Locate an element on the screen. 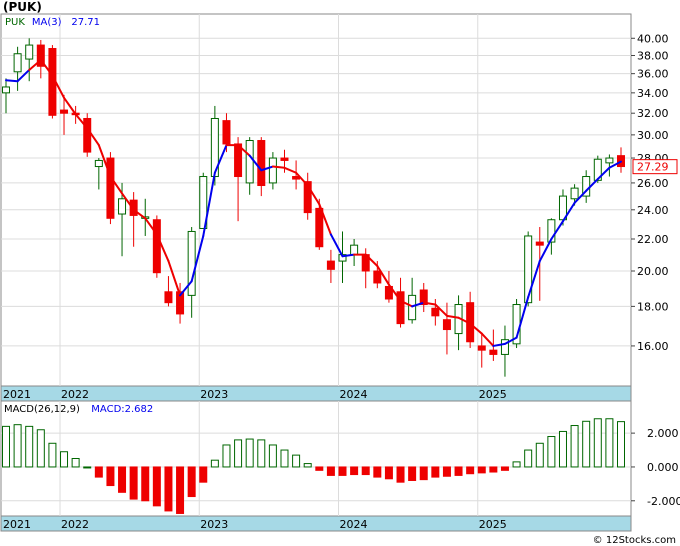  macd-y-tick-label: 2.000 is located at coordinates (663, 433).